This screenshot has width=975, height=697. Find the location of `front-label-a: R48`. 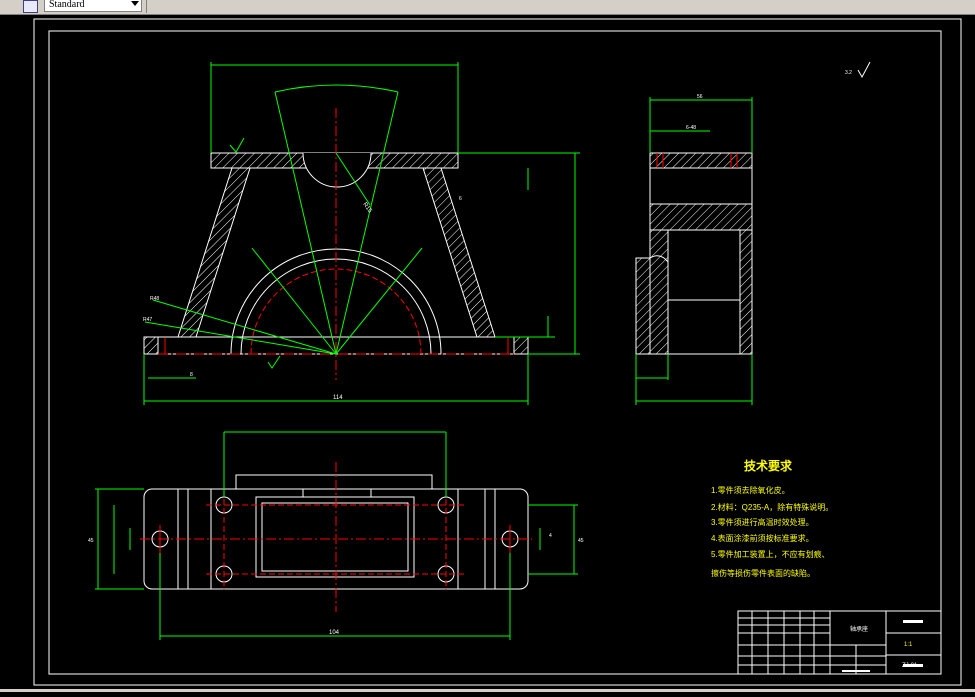

front-label-a: R48 is located at coordinates (154, 299).